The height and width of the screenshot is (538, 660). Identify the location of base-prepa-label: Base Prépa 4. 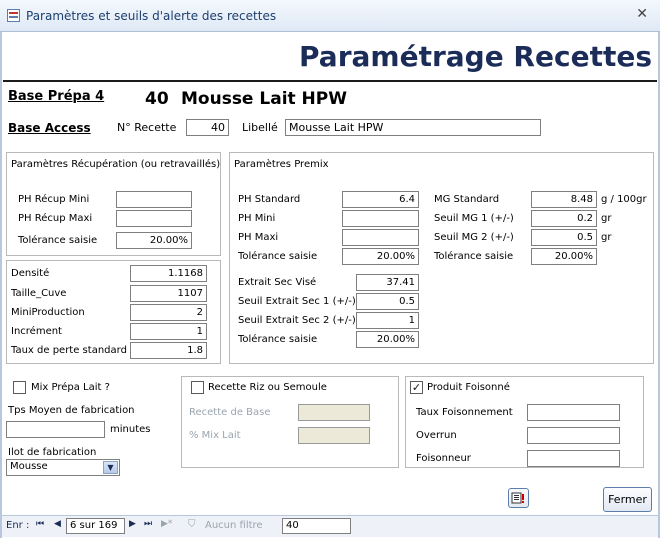
(56, 96).